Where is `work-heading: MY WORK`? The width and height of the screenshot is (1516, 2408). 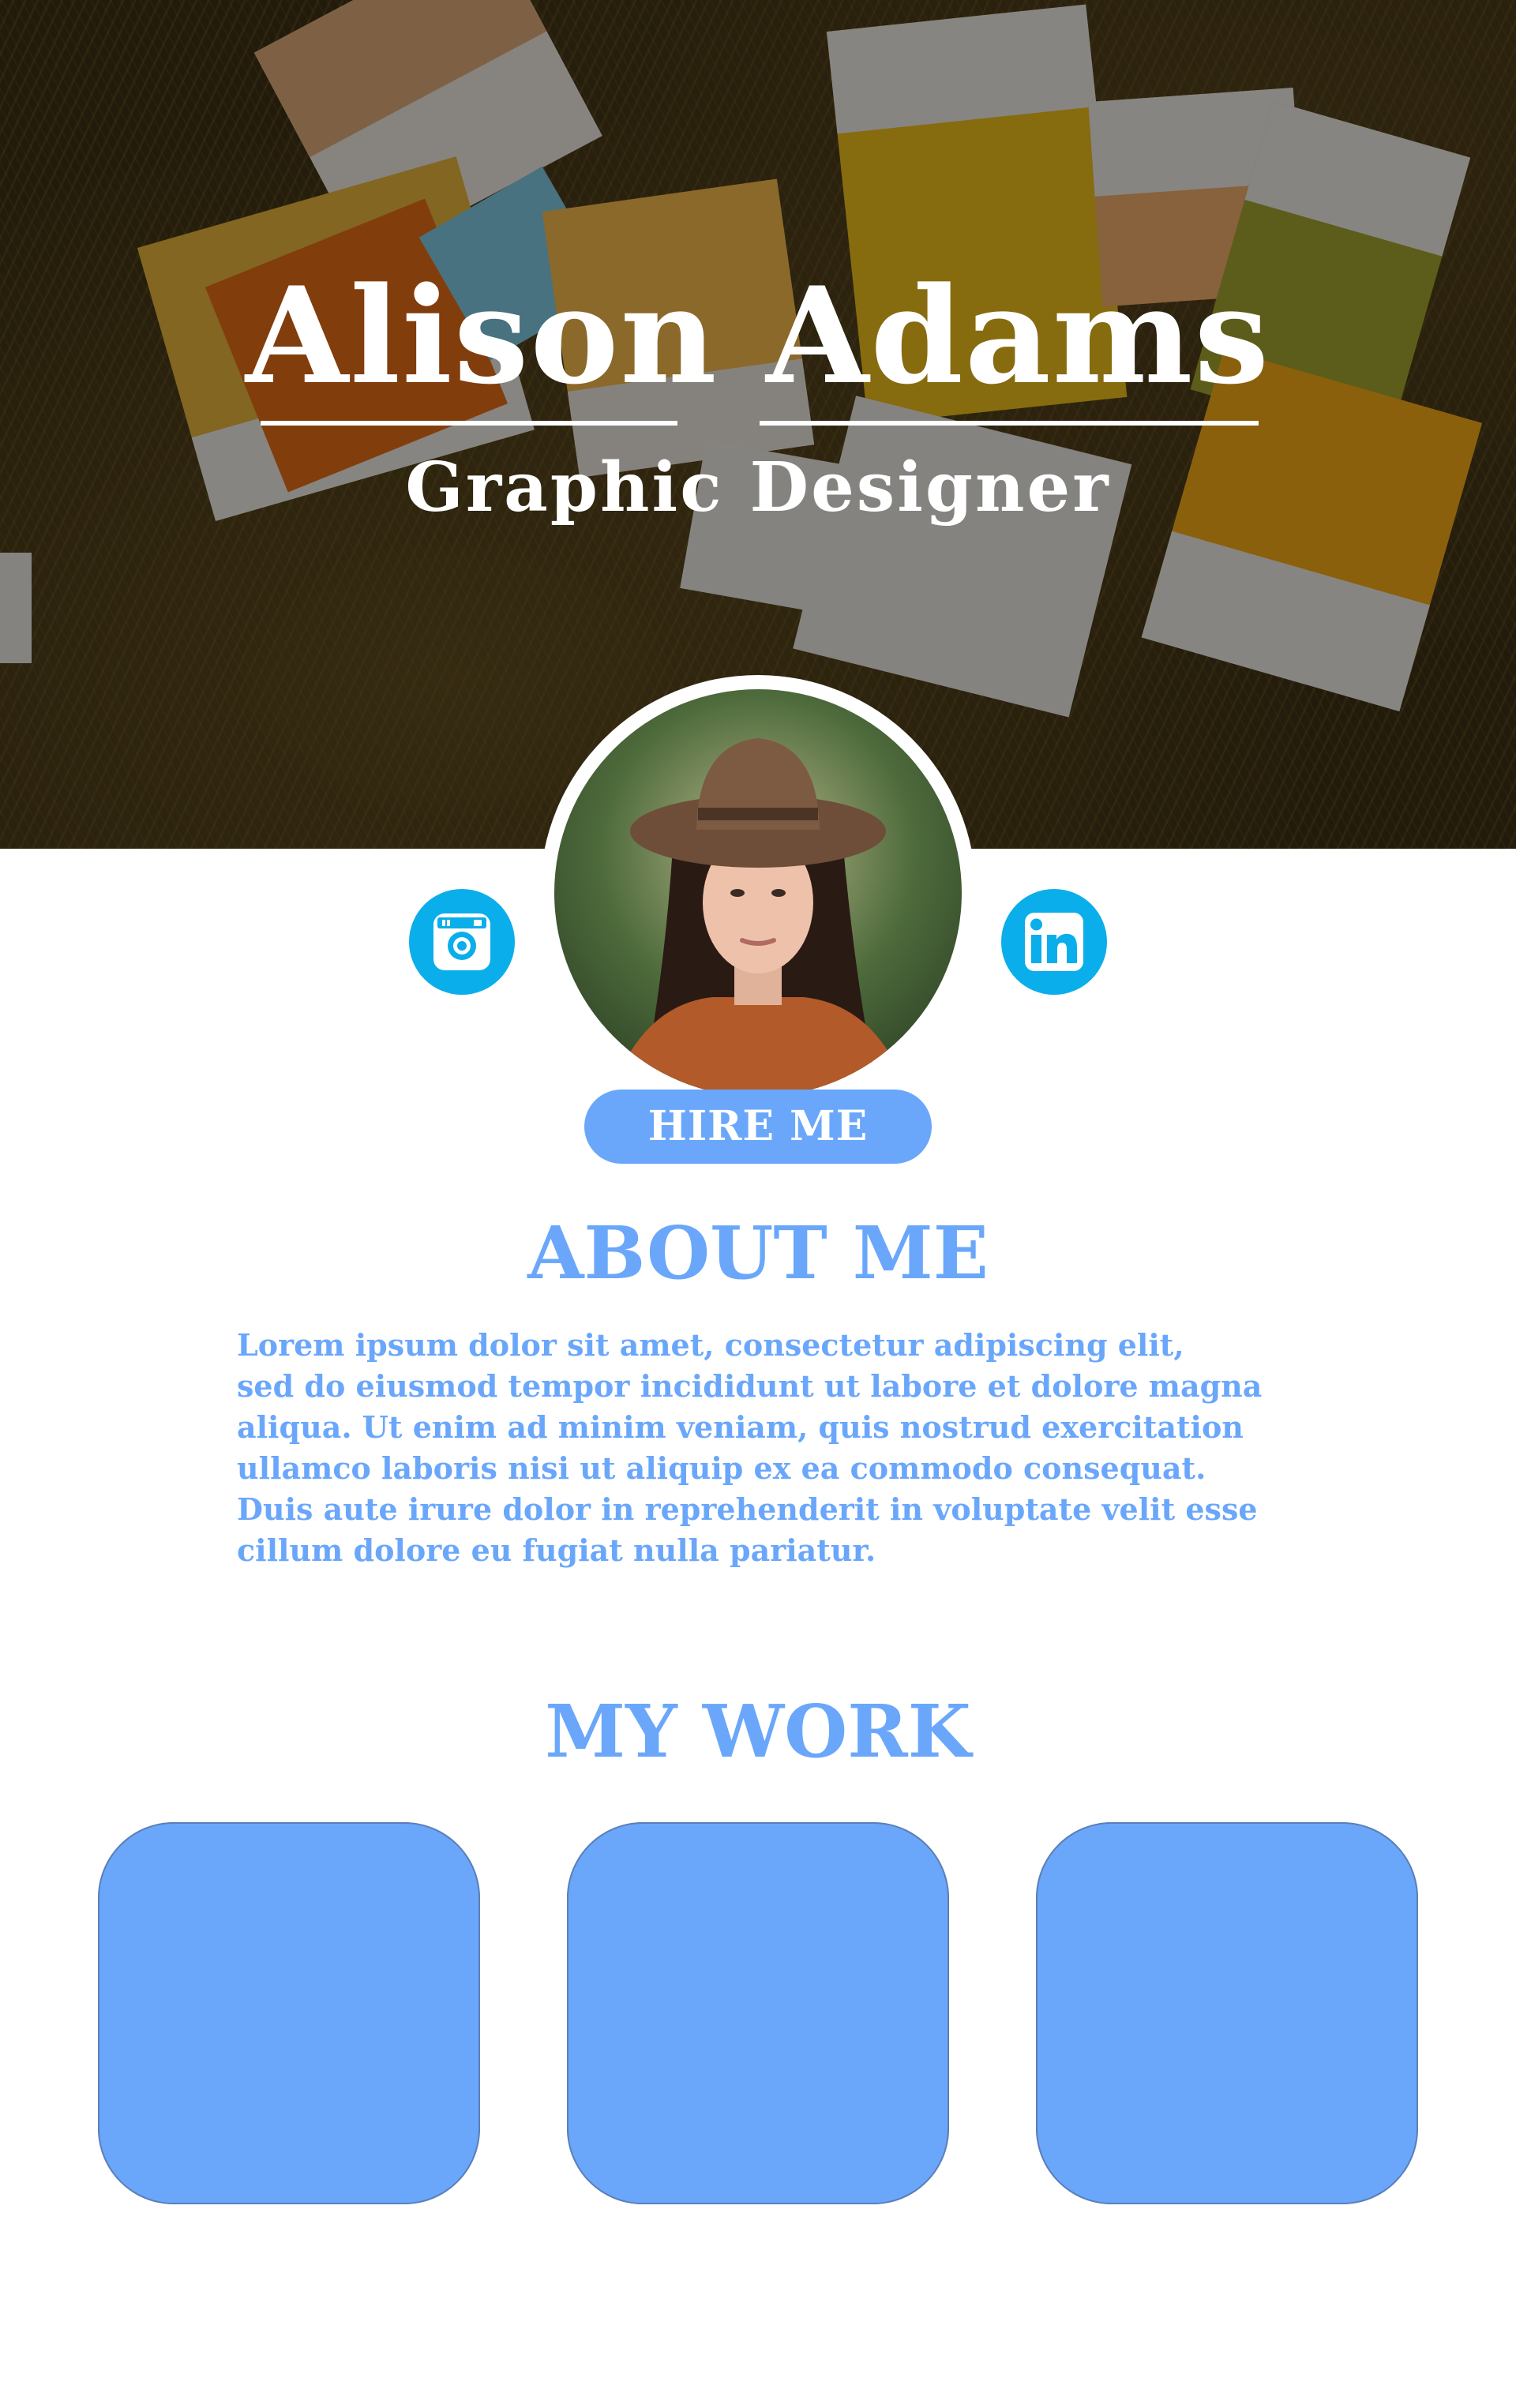 work-heading: MY WORK is located at coordinates (758, 1731).